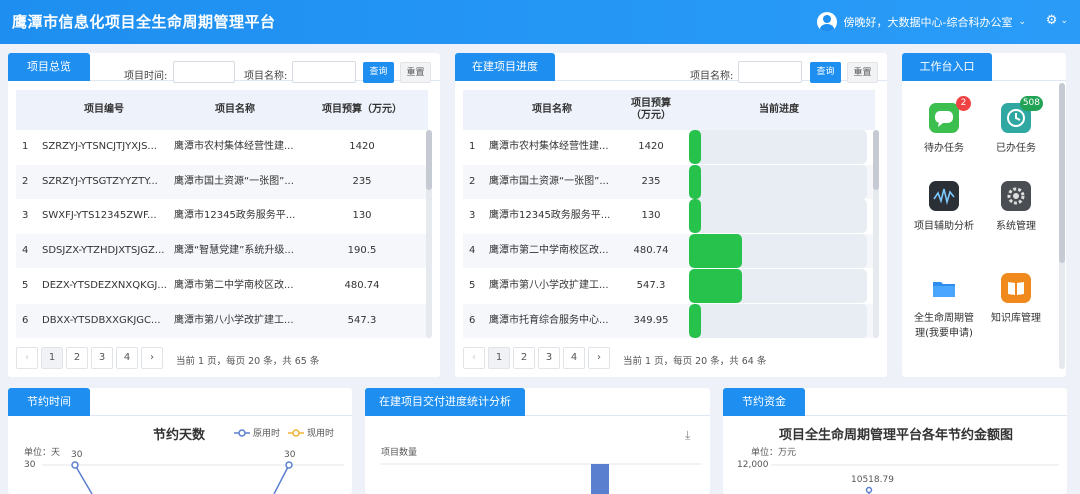  I want to click on legend-marker-icon, so click(296, 432).